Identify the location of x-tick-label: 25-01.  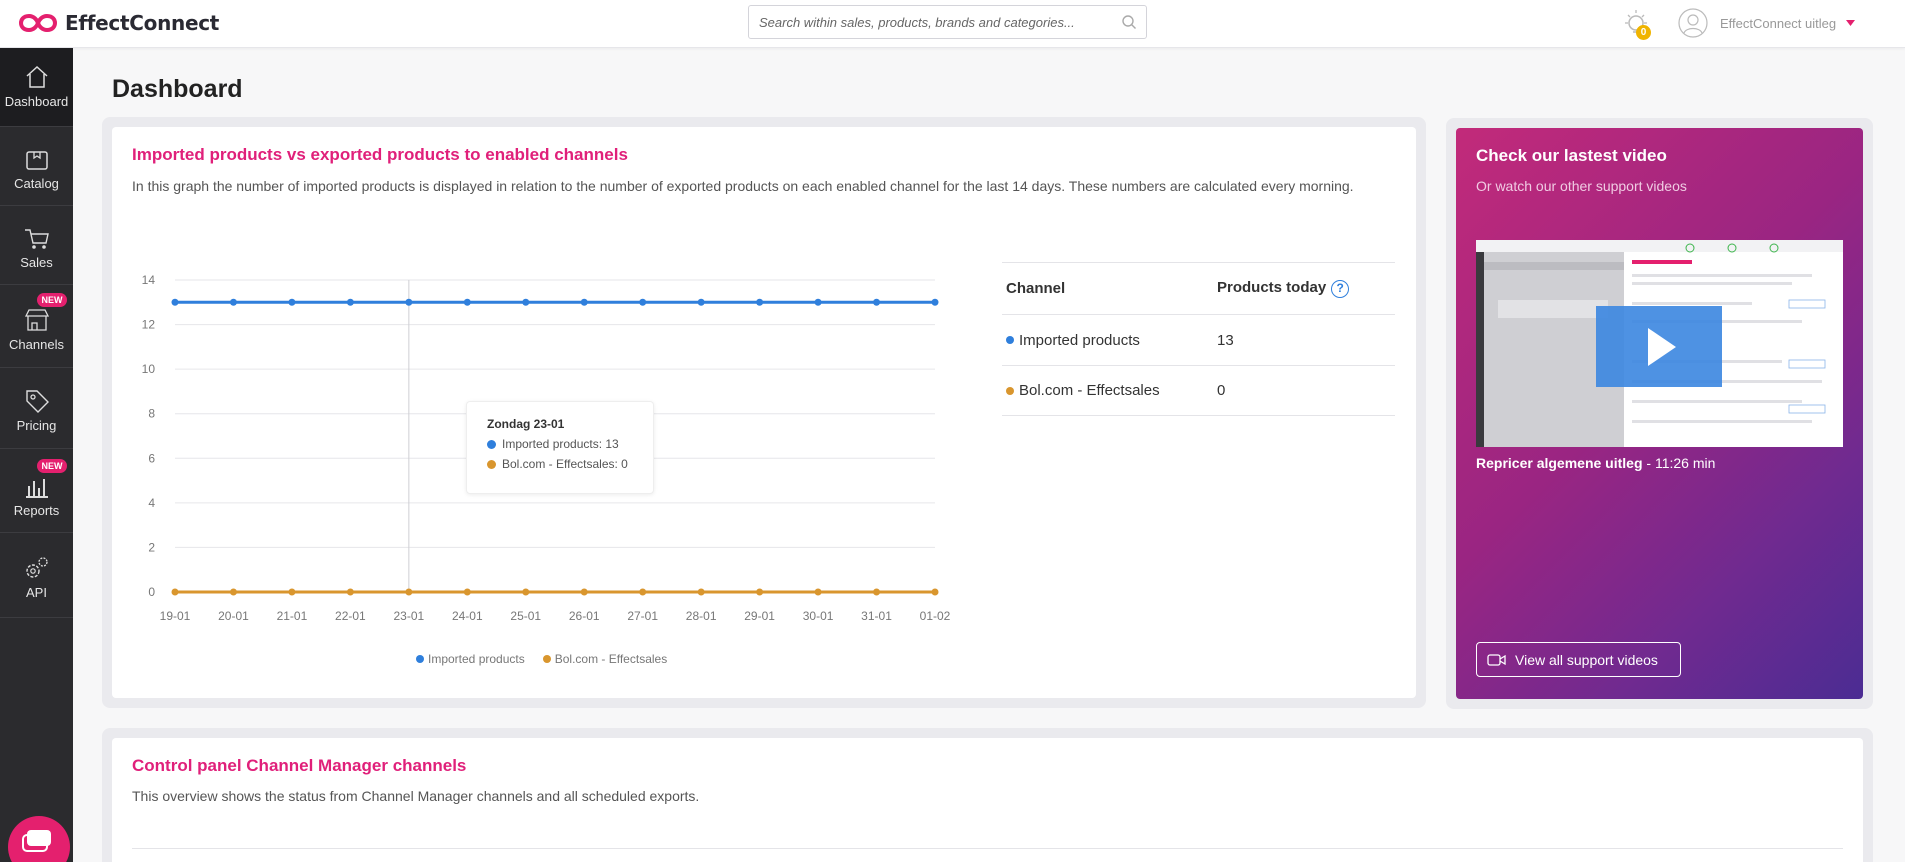
(525, 616).